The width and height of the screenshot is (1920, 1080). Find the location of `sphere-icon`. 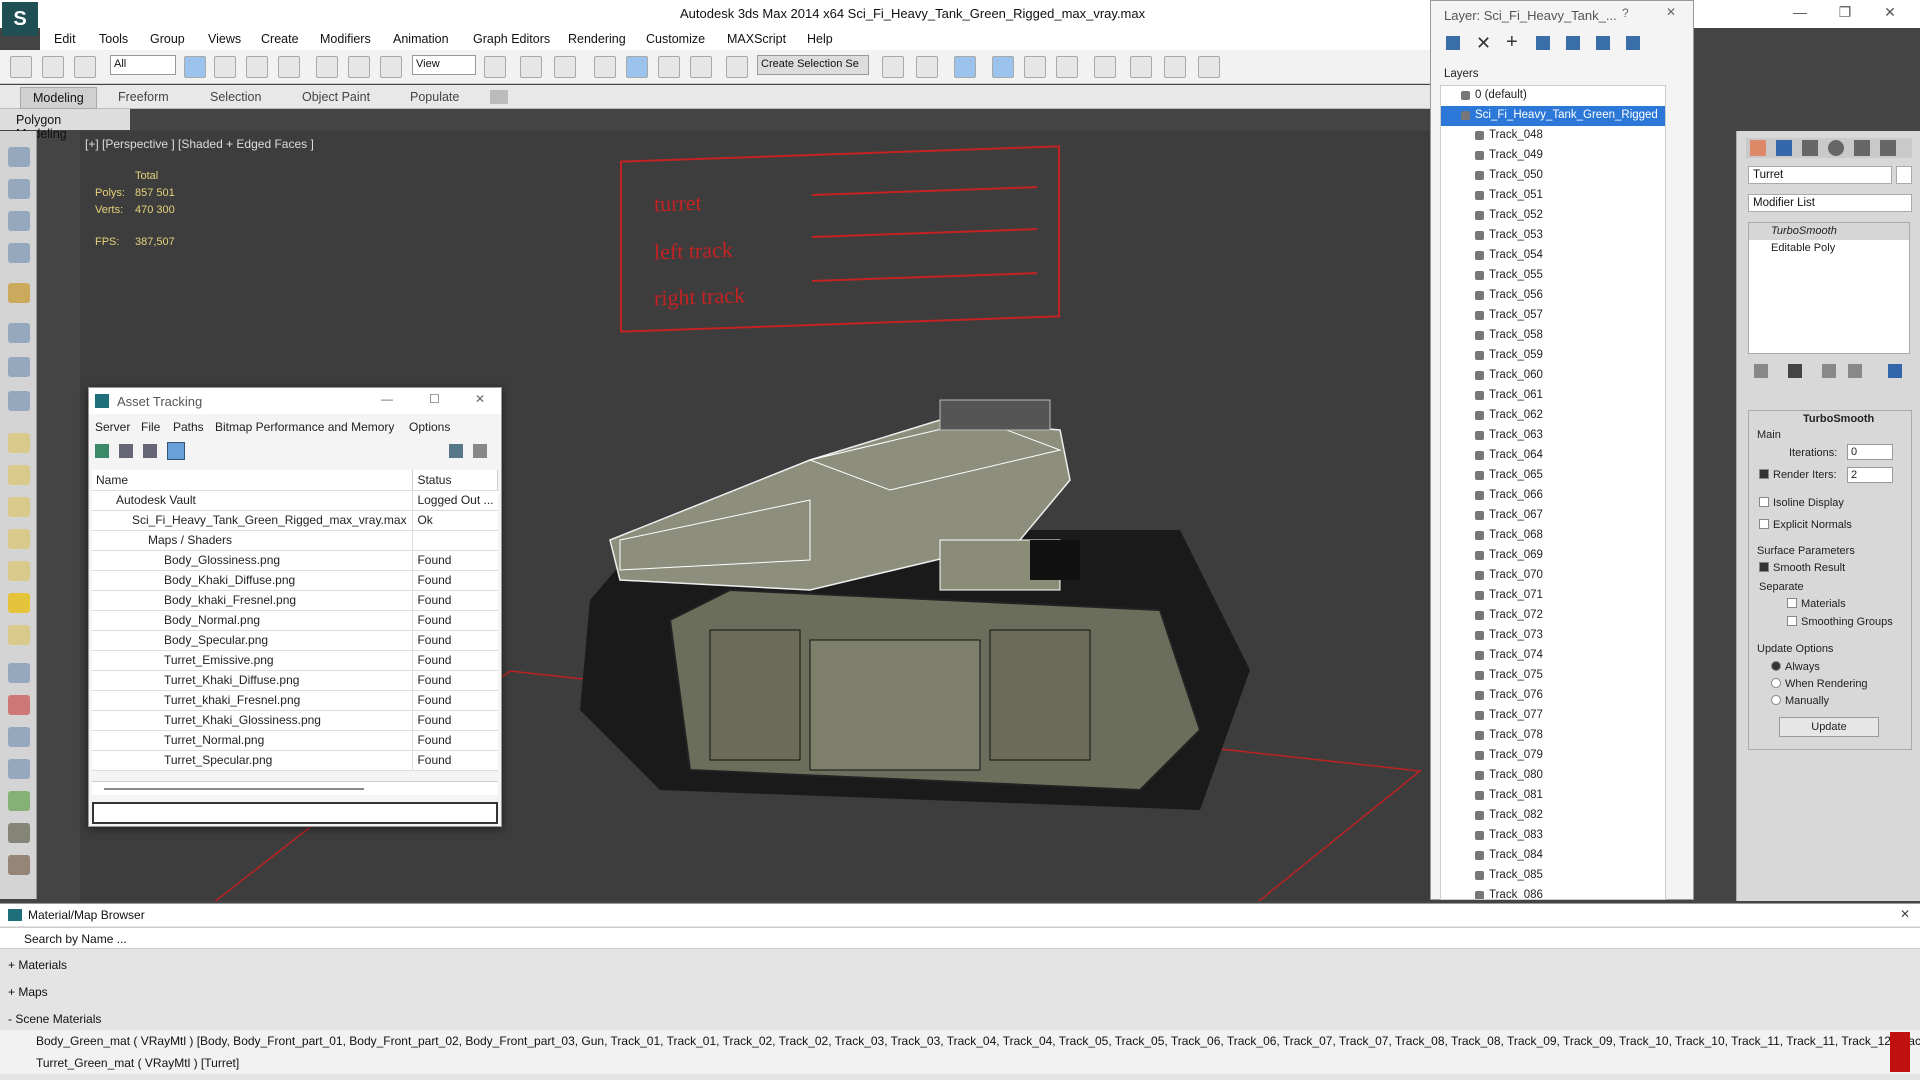

sphere-icon is located at coordinates (19, 475).